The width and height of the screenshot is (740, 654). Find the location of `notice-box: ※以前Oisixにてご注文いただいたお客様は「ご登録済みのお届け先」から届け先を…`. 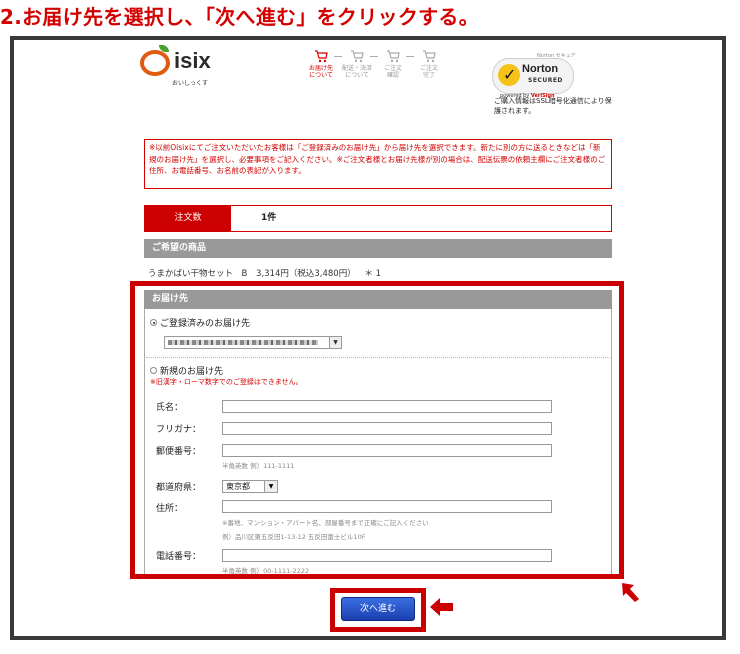

notice-box: ※以前Oisixにてご注文いただいたお客様は「ご登録済みのお届け先」から届け先を… is located at coordinates (378, 164).